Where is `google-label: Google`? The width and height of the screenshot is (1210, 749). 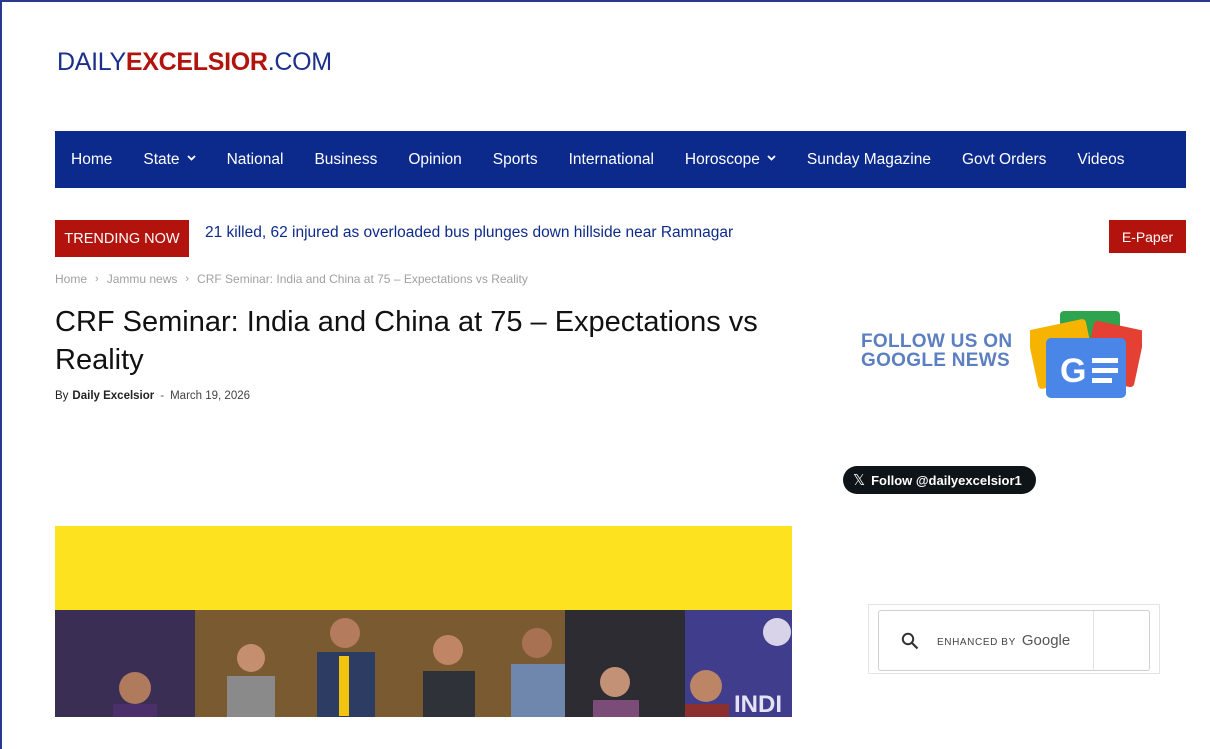
google-label: Google is located at coordinates (1046, 640).